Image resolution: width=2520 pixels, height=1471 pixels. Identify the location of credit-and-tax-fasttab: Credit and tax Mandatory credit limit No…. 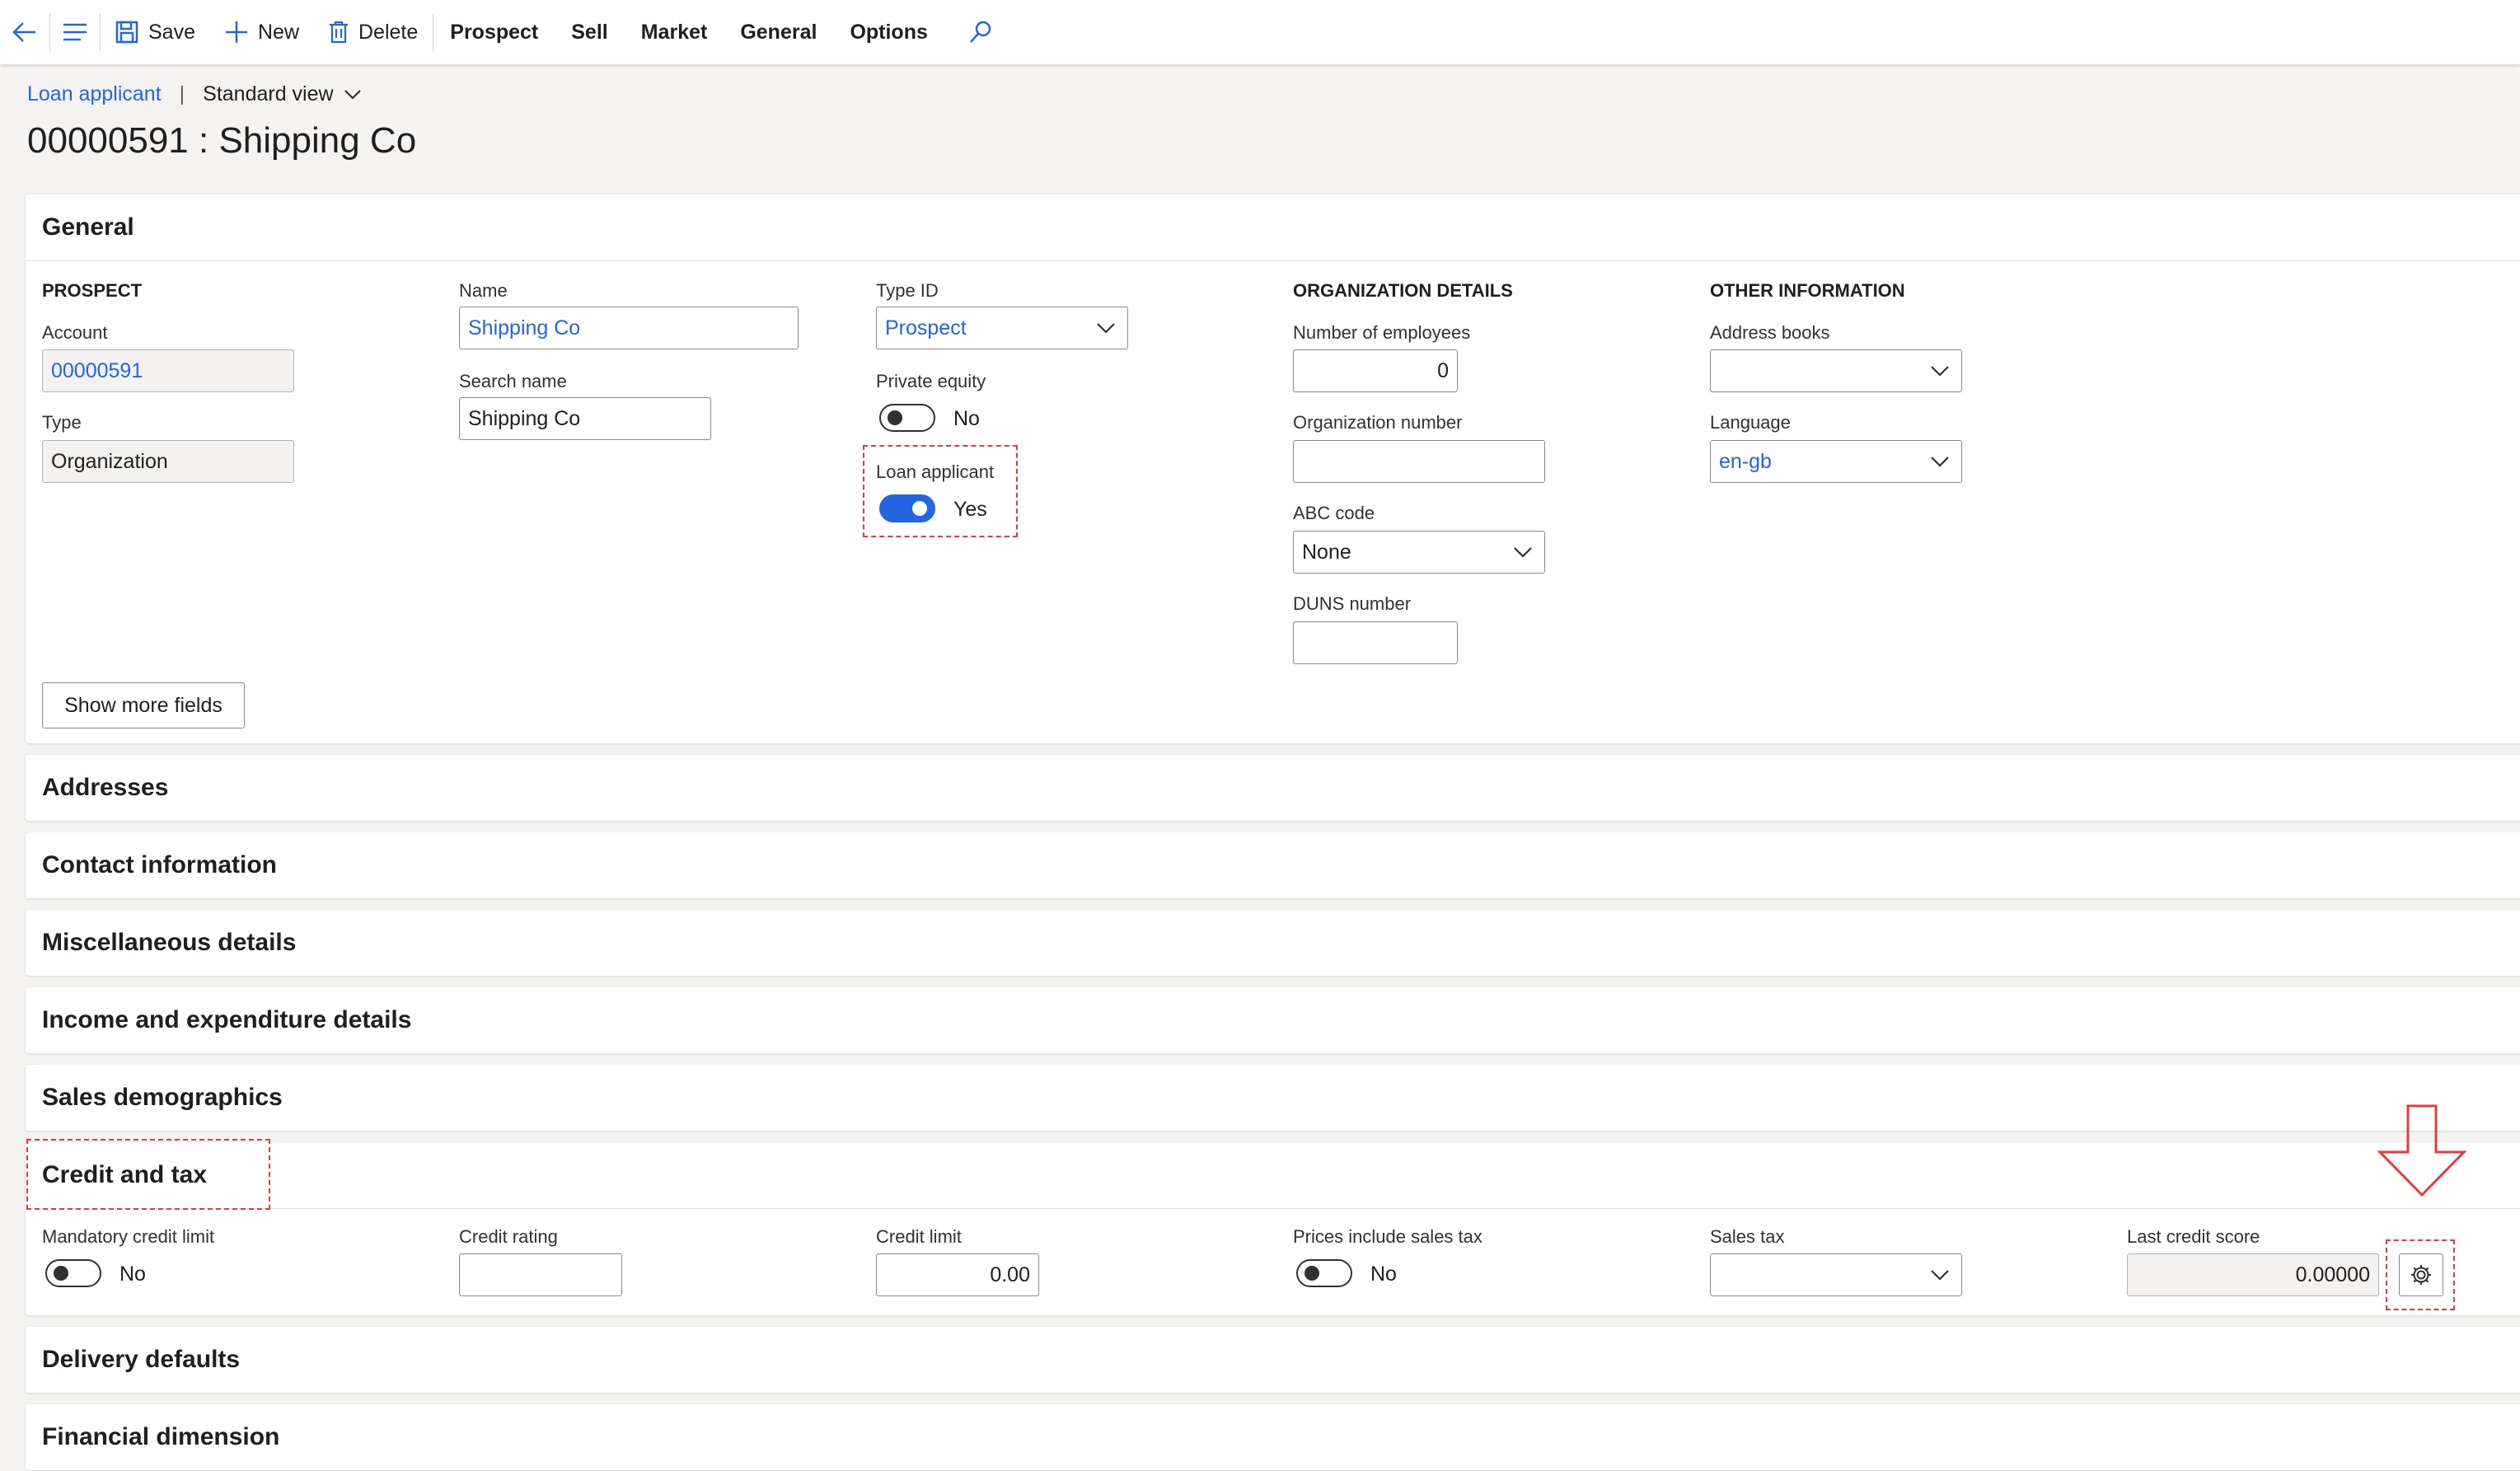
(1273, 1227).